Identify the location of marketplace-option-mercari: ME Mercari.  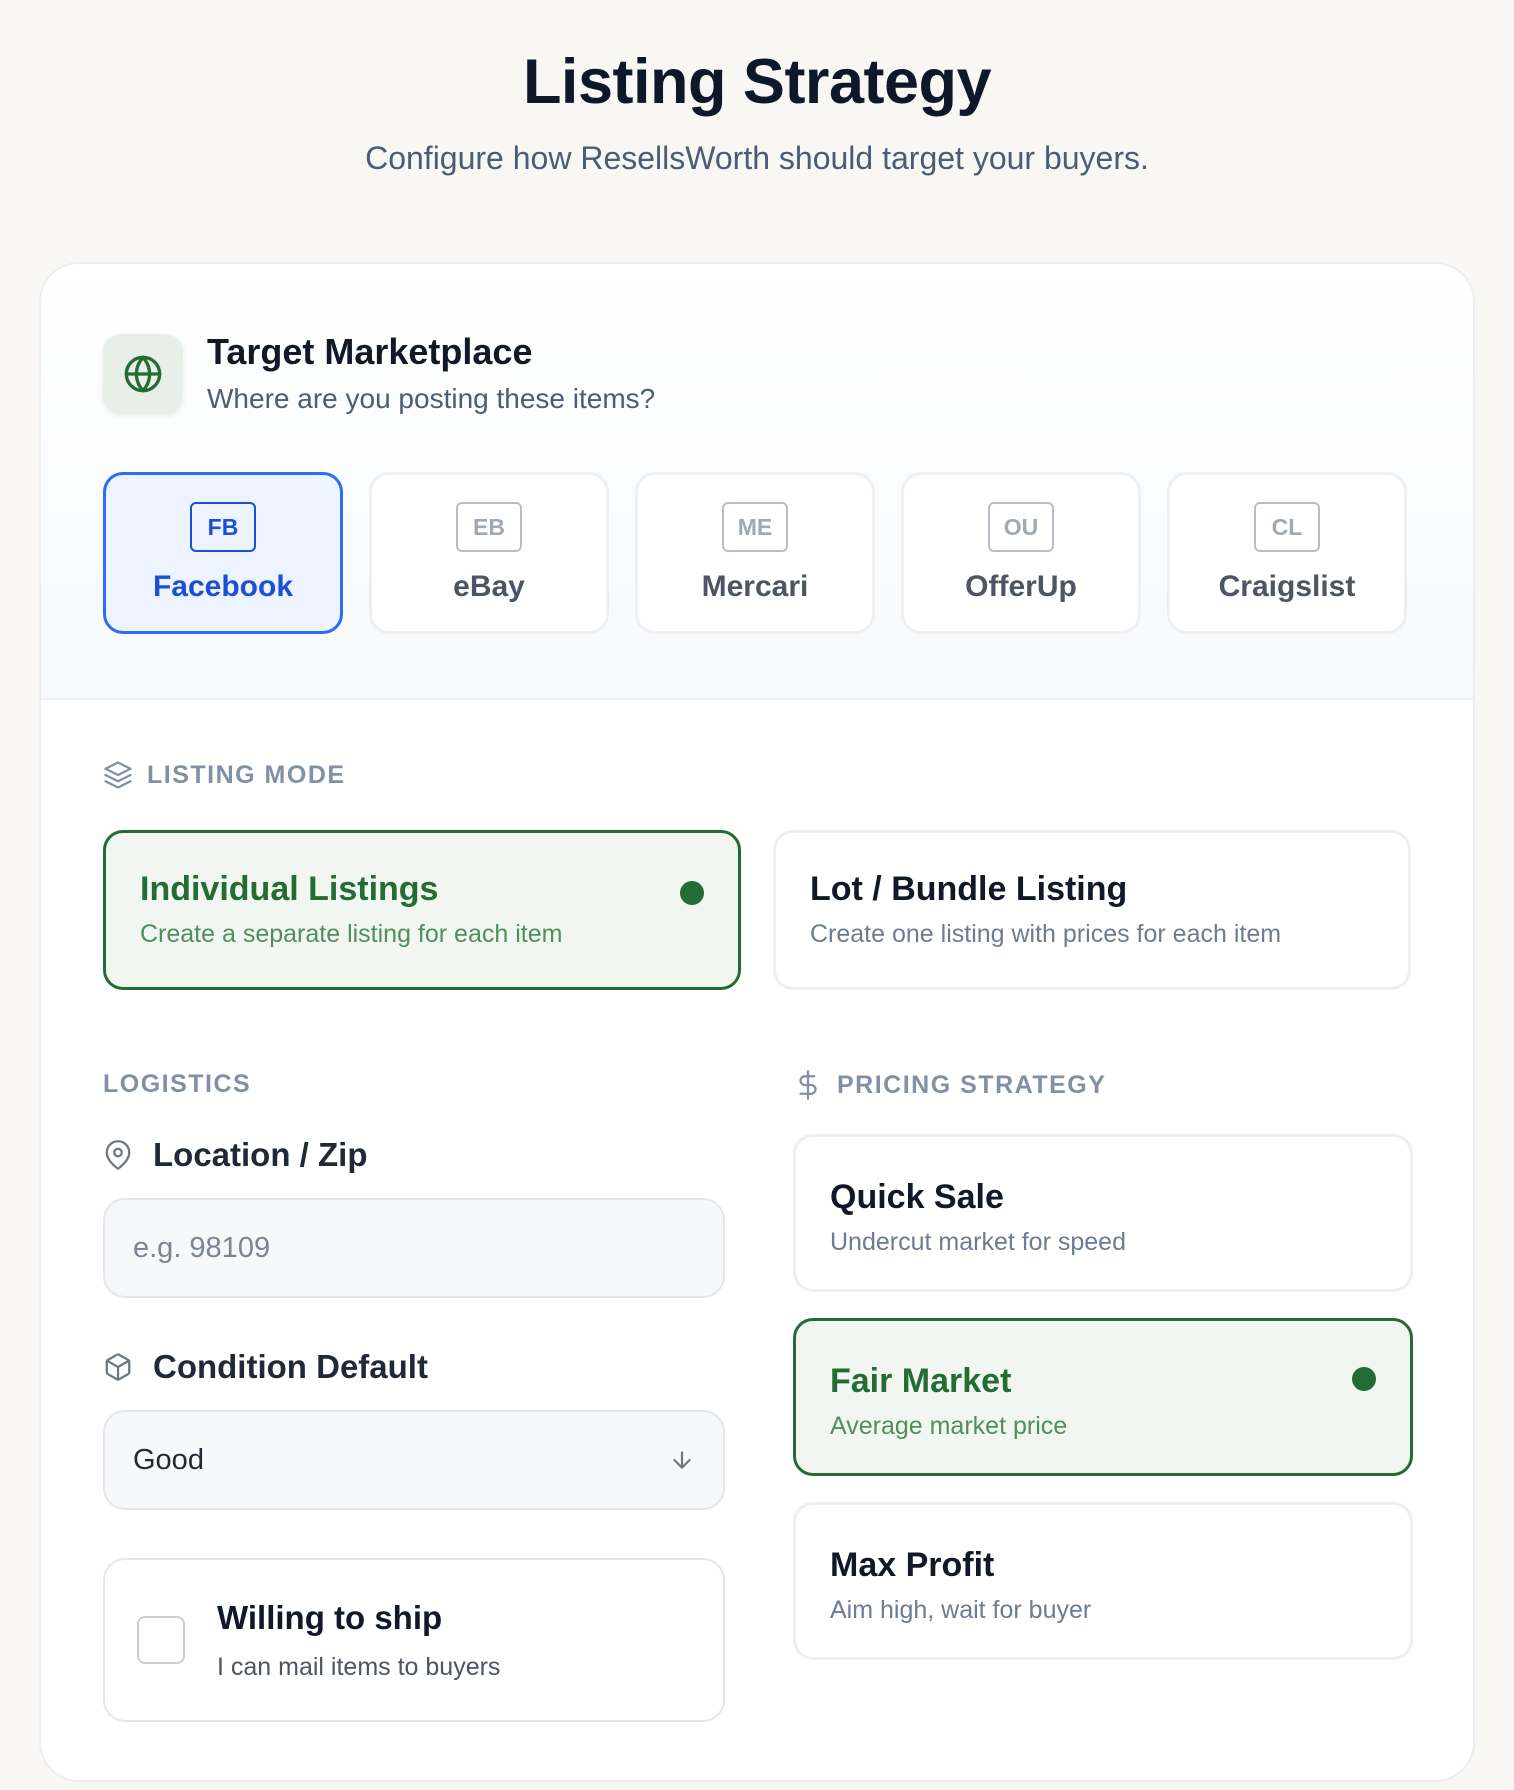
(755, 553).